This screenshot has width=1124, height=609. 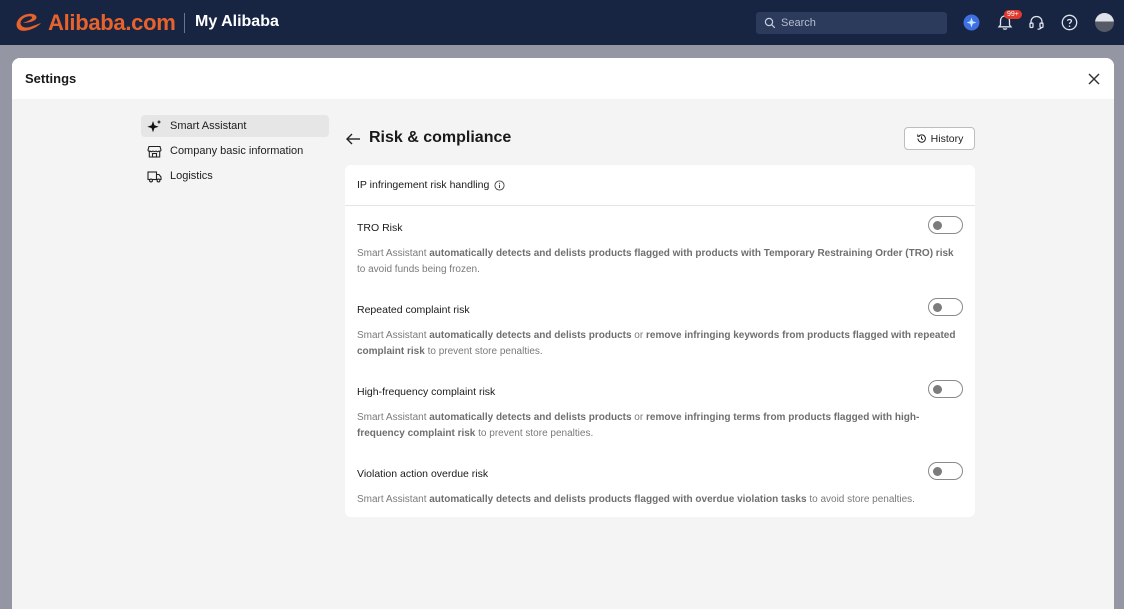 What do you see at coordinates (971, 22) in the screenshot?
I see `ai-assistant-icon` at bounding box center [971, 22].